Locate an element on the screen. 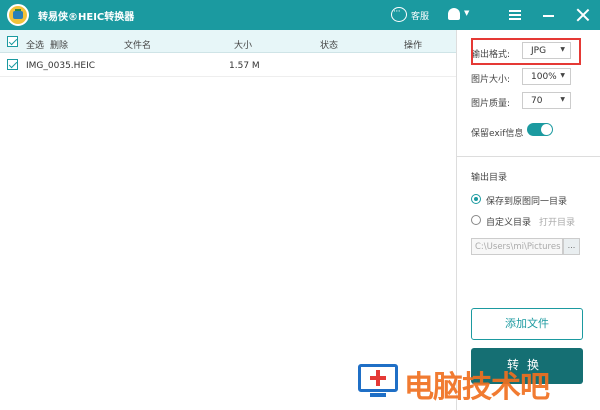 This screenshot has height=410, width=600. open-dir-link: 打开目录 is located at coordinates (557, 221).